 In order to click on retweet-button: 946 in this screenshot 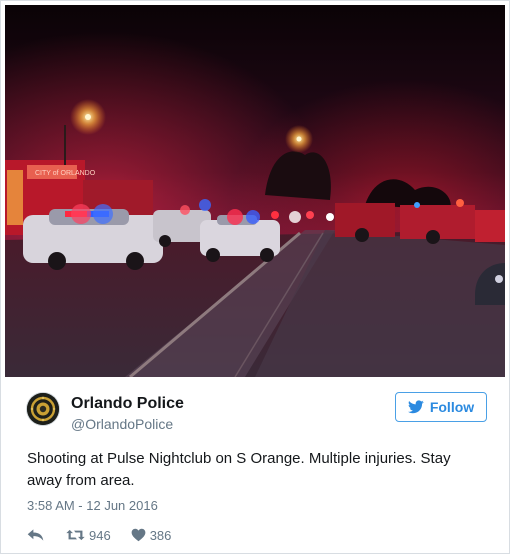, I will do `click(88, 535)`.